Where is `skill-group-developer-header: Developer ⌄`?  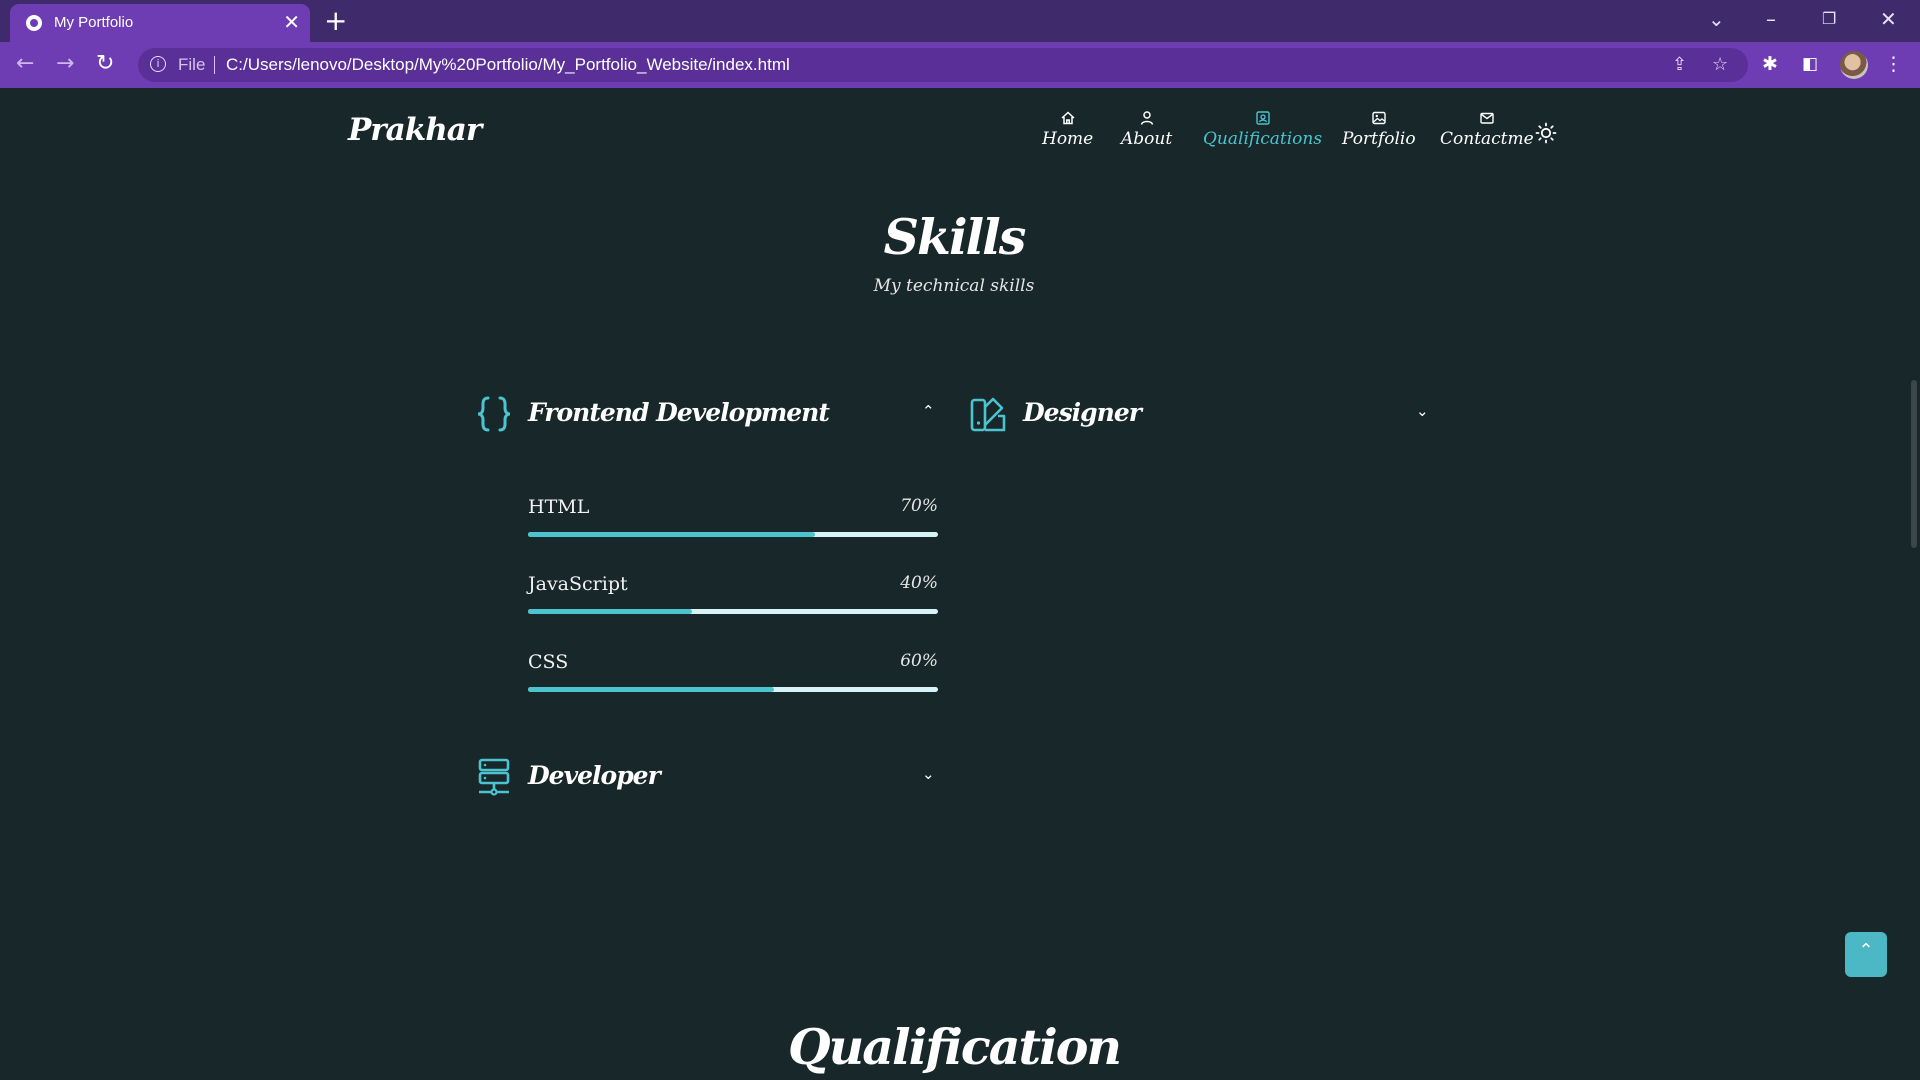
skill-group-developer-header: Developer ⌄ is located at coordinates (706, 779).